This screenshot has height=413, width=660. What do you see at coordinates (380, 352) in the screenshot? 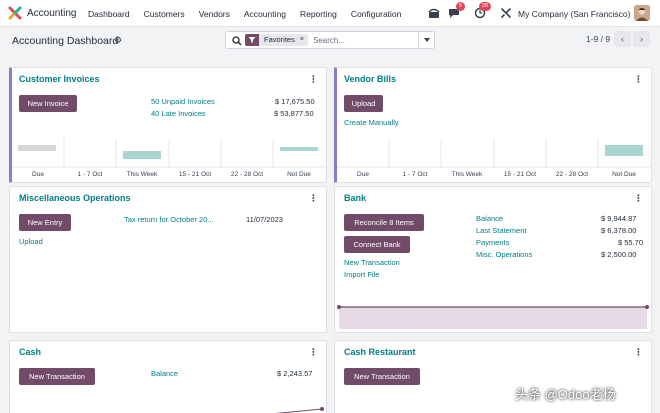
I see `card-title: Cash Restaurant` at bounding box center [380, 352].